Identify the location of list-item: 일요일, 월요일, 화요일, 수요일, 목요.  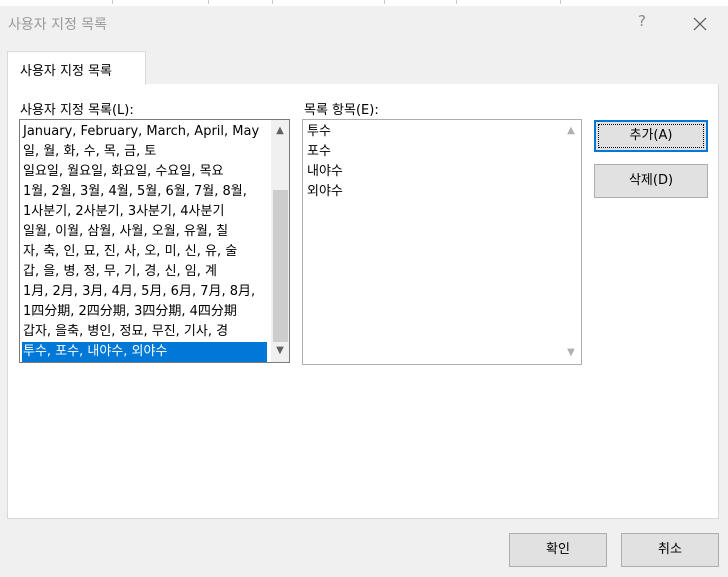
(123, 172).